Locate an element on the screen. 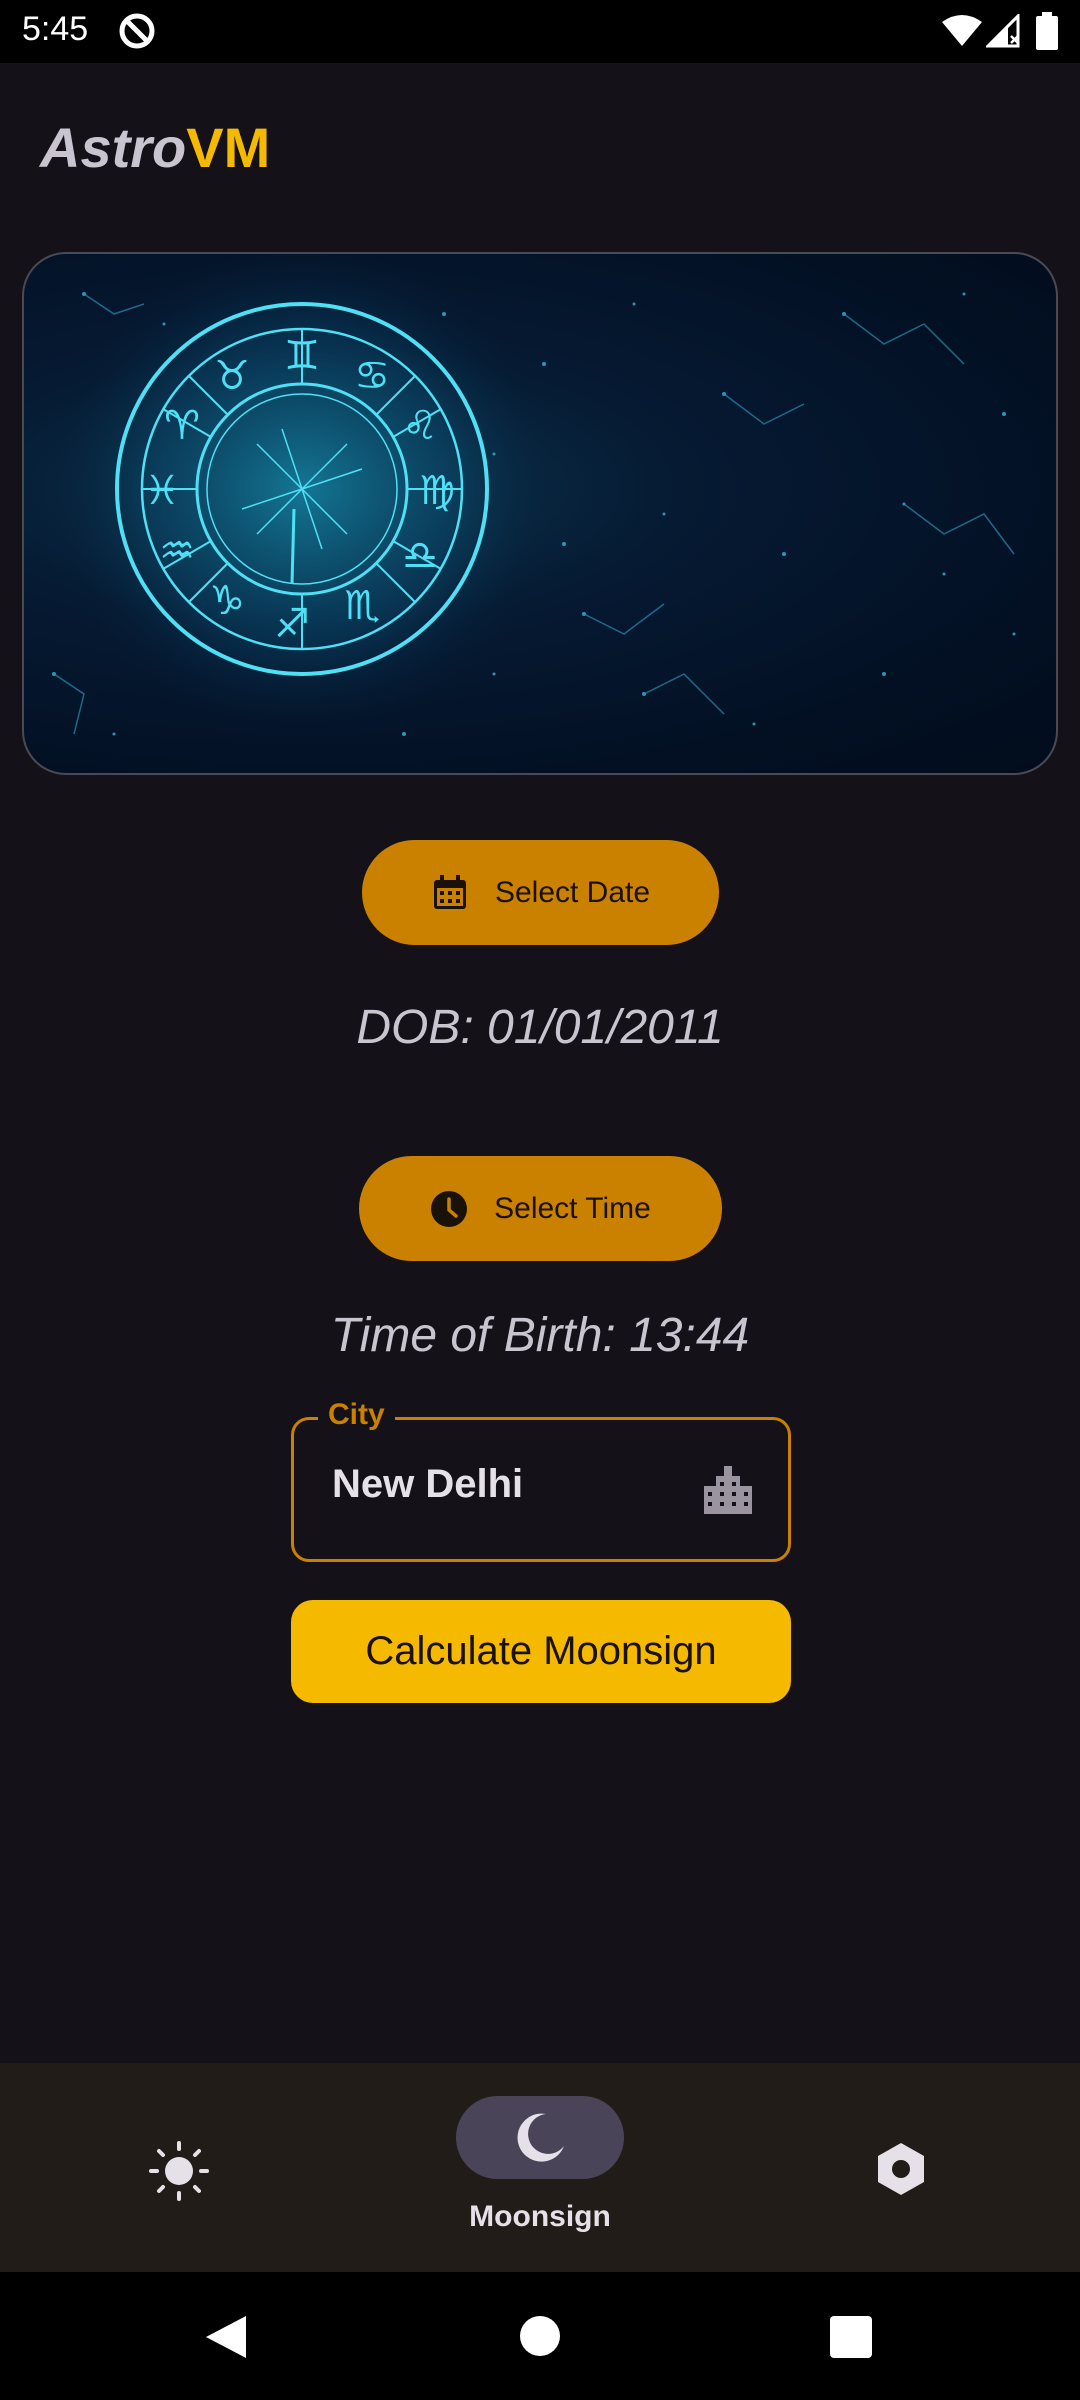 This screenshot has width=1080, height=2400. city-buildings-icon is located at coordinates (728, 1490).